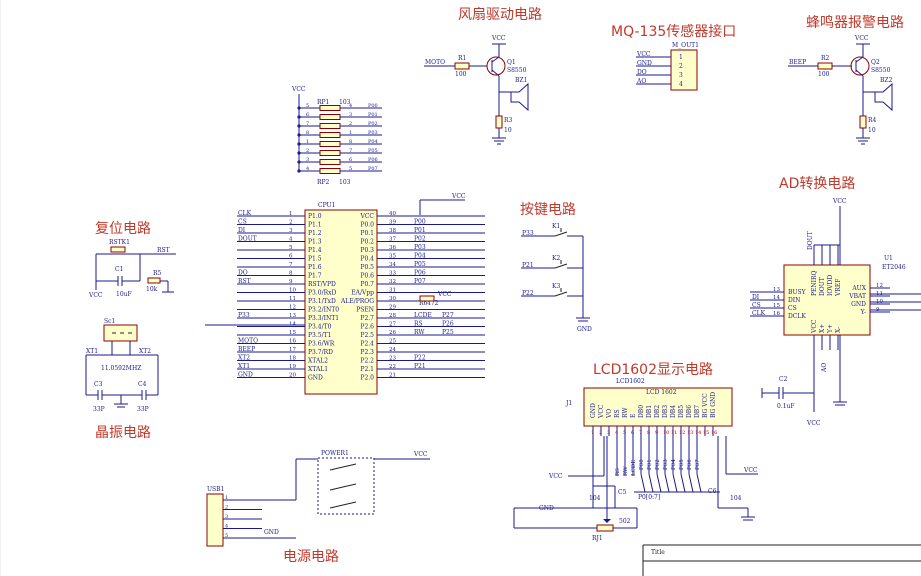 The height and width of the screenshot is (576, 921). Describe the element at coordinates (392, 257) in the screenshot. I see `cpu-pin-number: 35` at that location.